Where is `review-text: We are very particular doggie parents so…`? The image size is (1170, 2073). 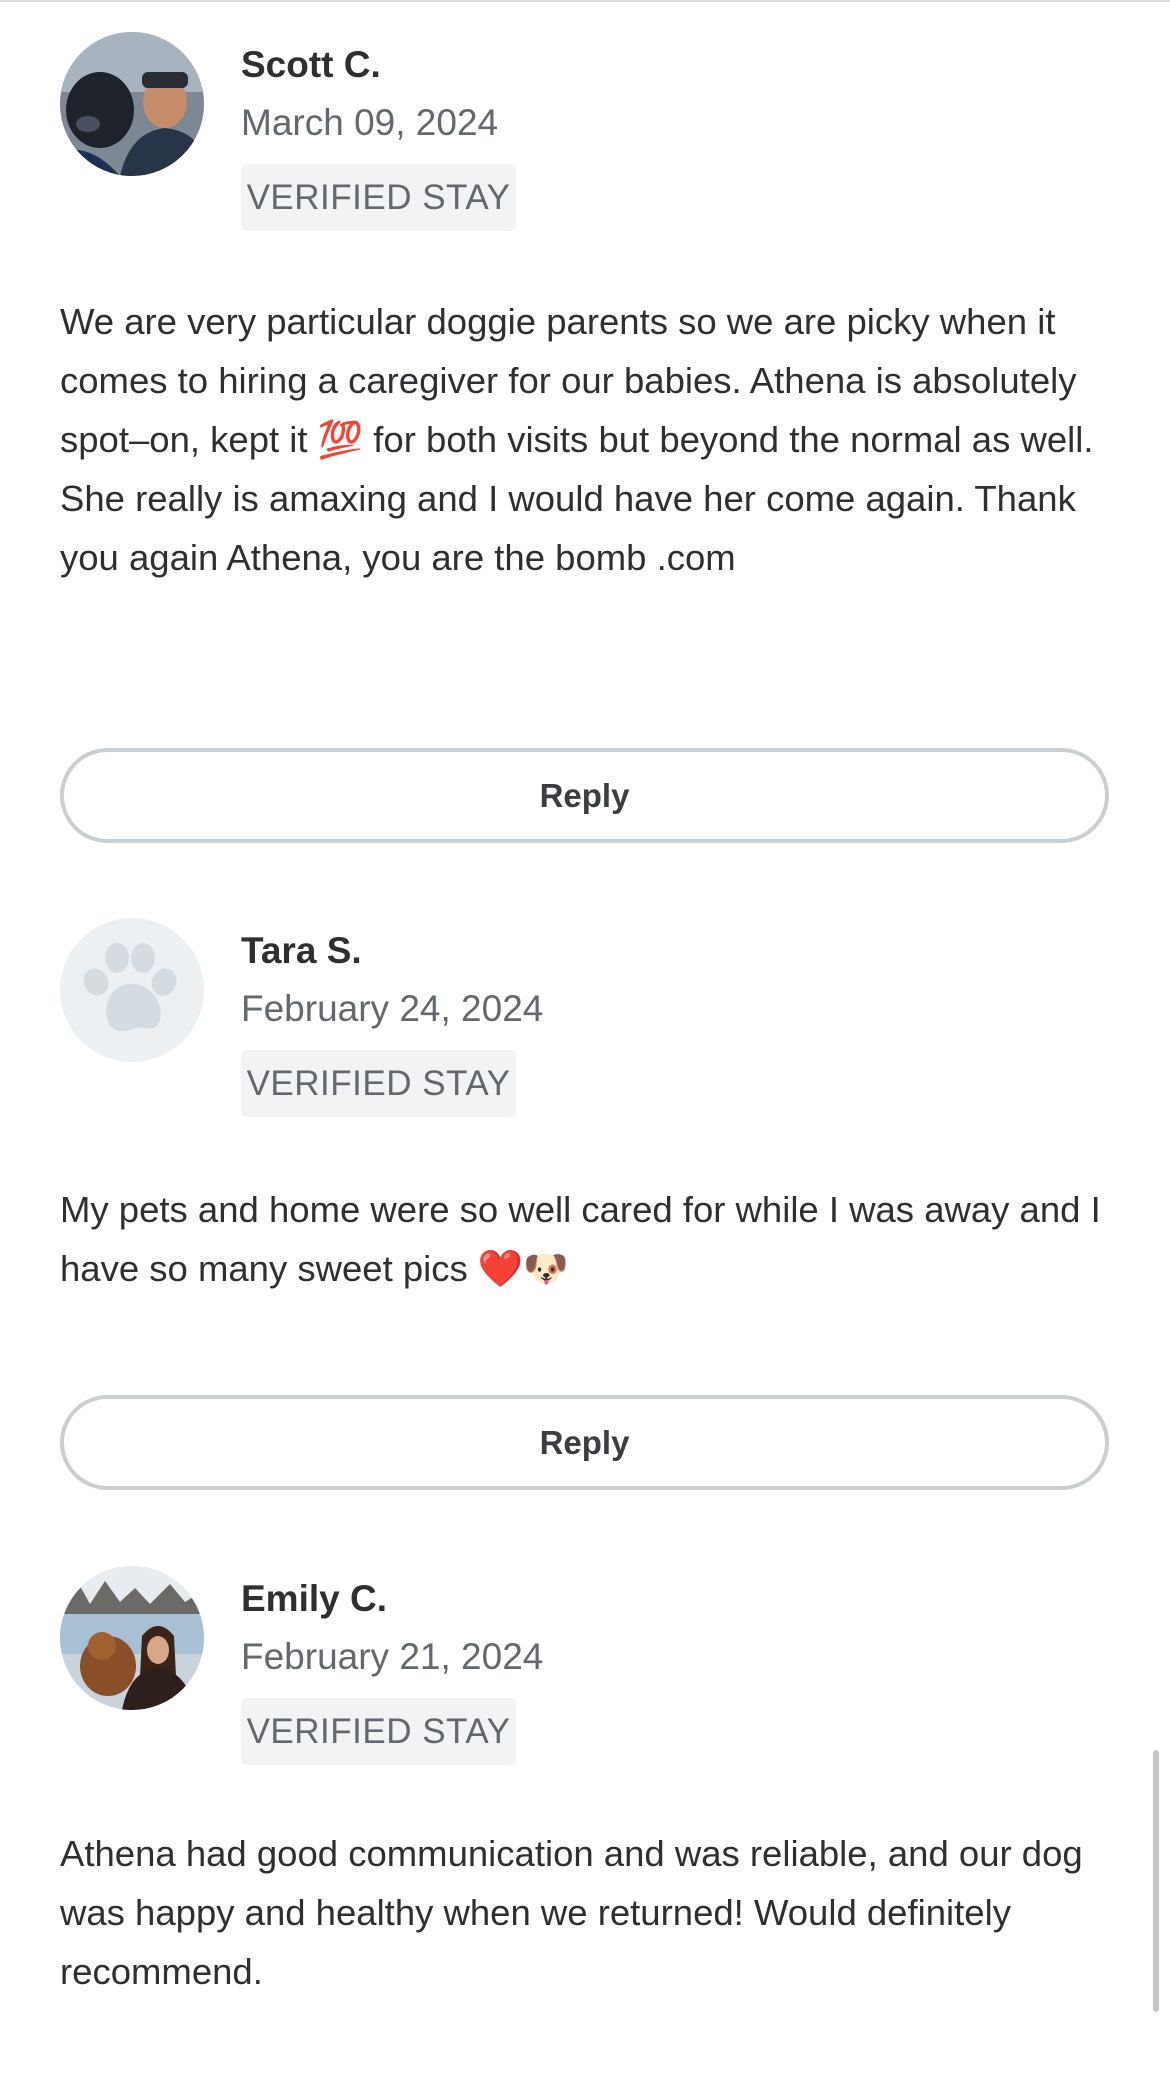
review-text: We are very particular doggie parents so… is located at coordinates (577, 439).